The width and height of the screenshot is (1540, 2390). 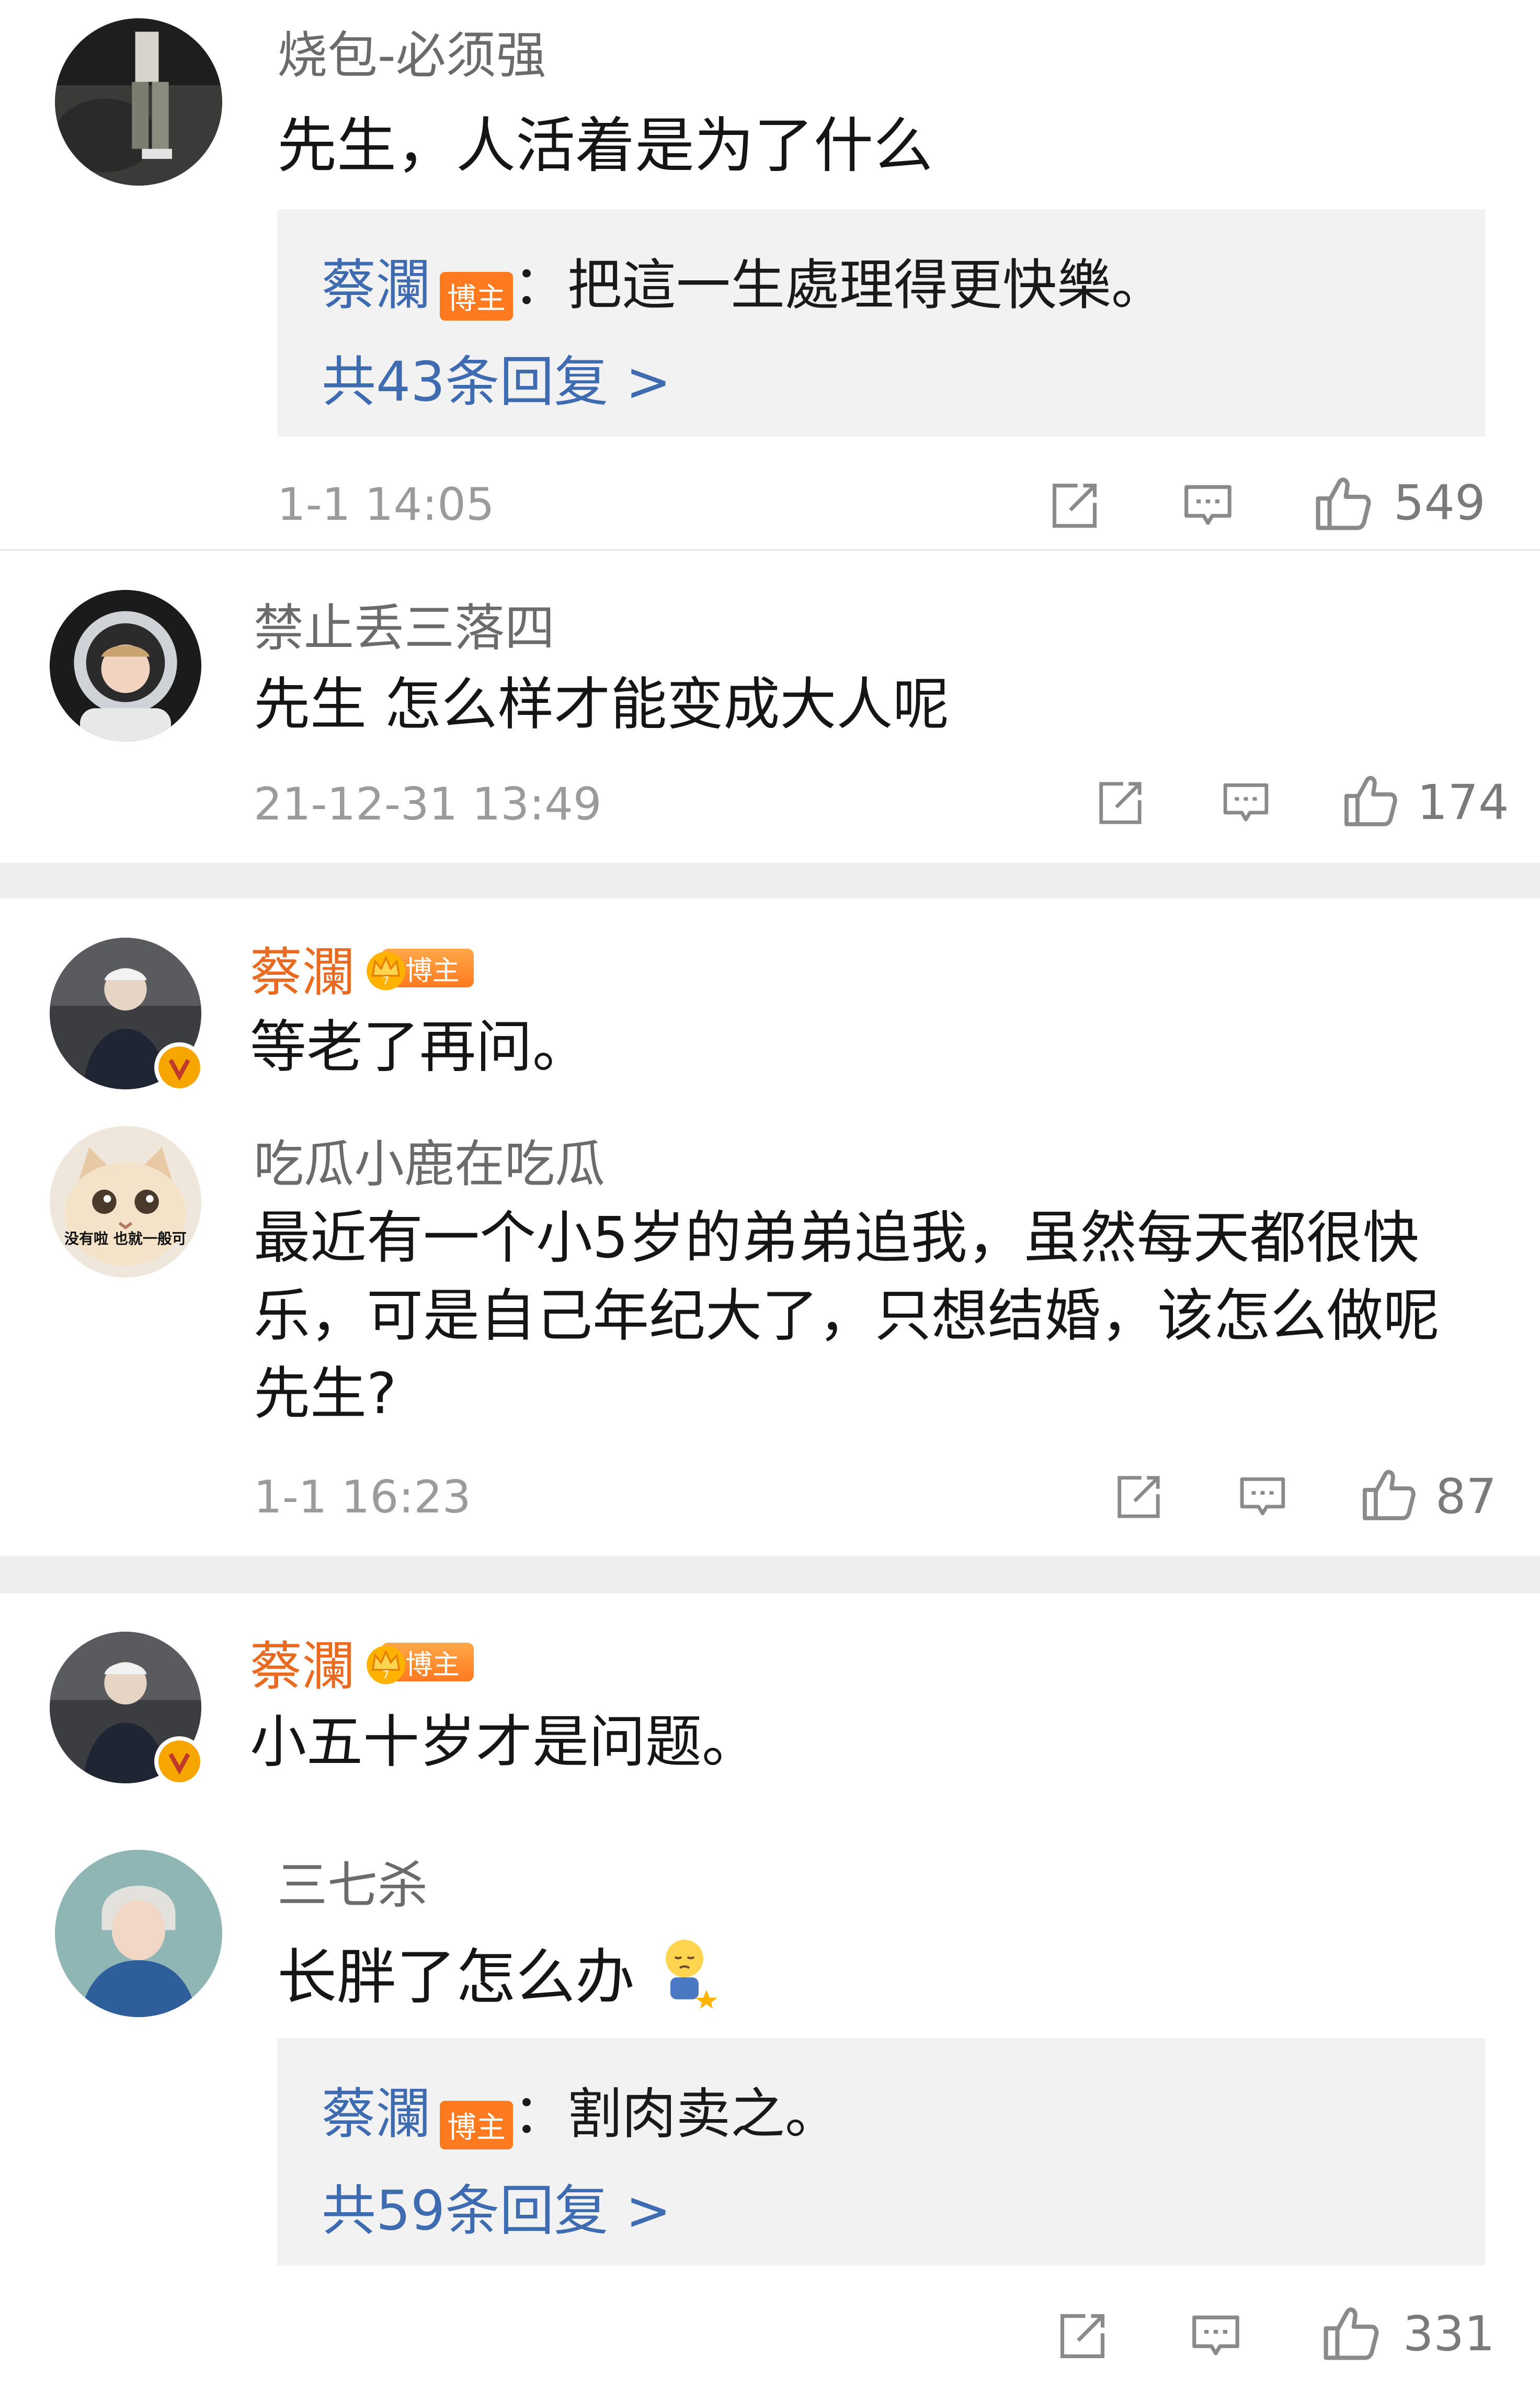 What do you see at coordinates (126, 666) in the screenshot?
I see `avatar-astronaut` at bounding box center [126, 666].